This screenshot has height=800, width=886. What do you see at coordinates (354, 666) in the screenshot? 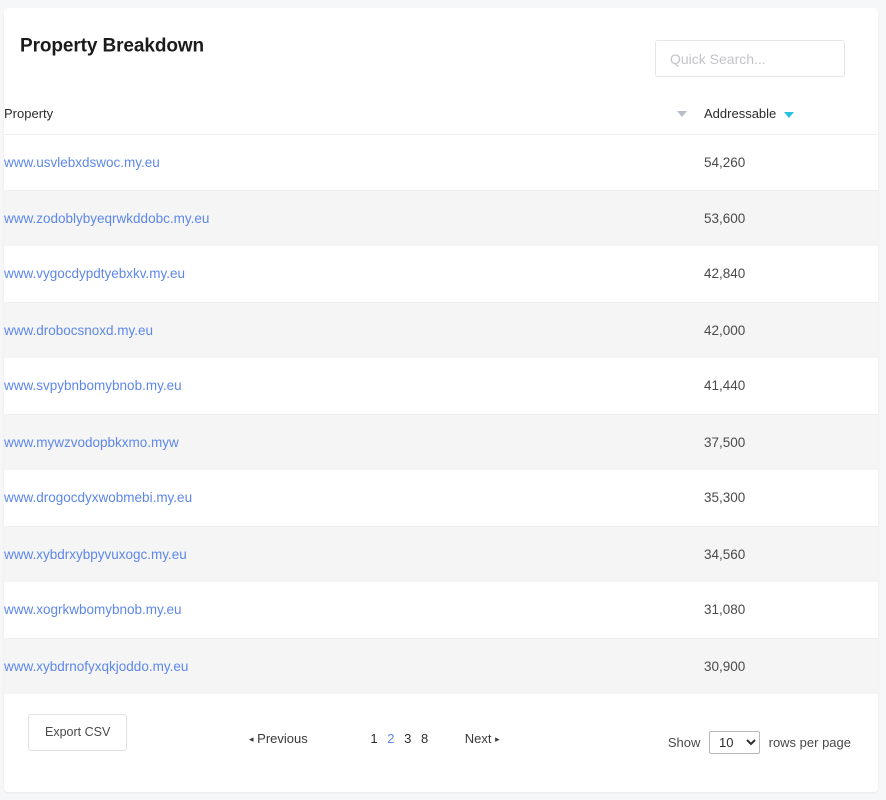
I see `cell-property: www.xybdrnofyxqkjoddo.my.eu` at bounding box center [354, 666].